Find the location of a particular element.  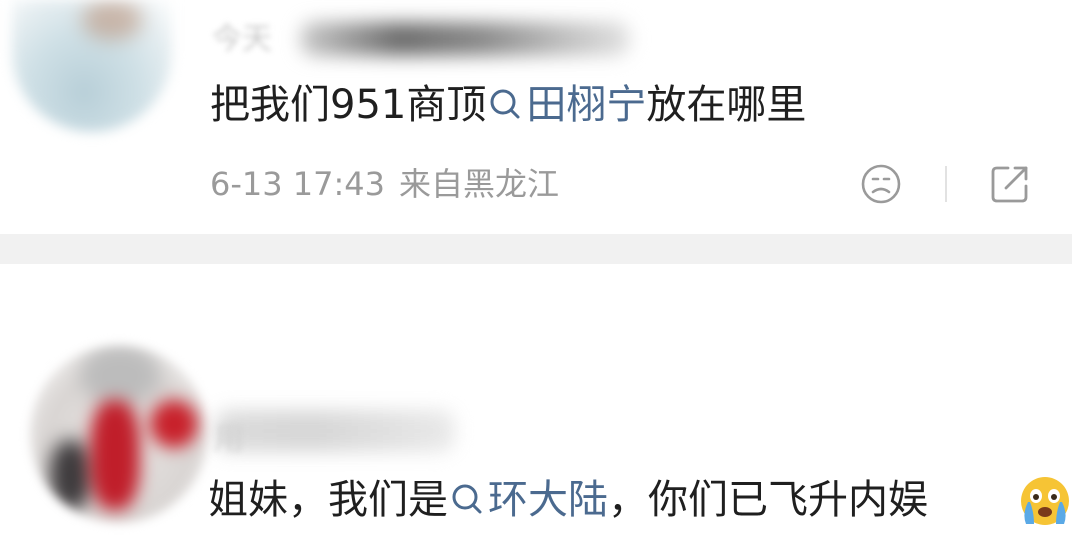

comment-text: 把我们951商顶 田栩宁放在哪里 is located at coordinates (508, 105).